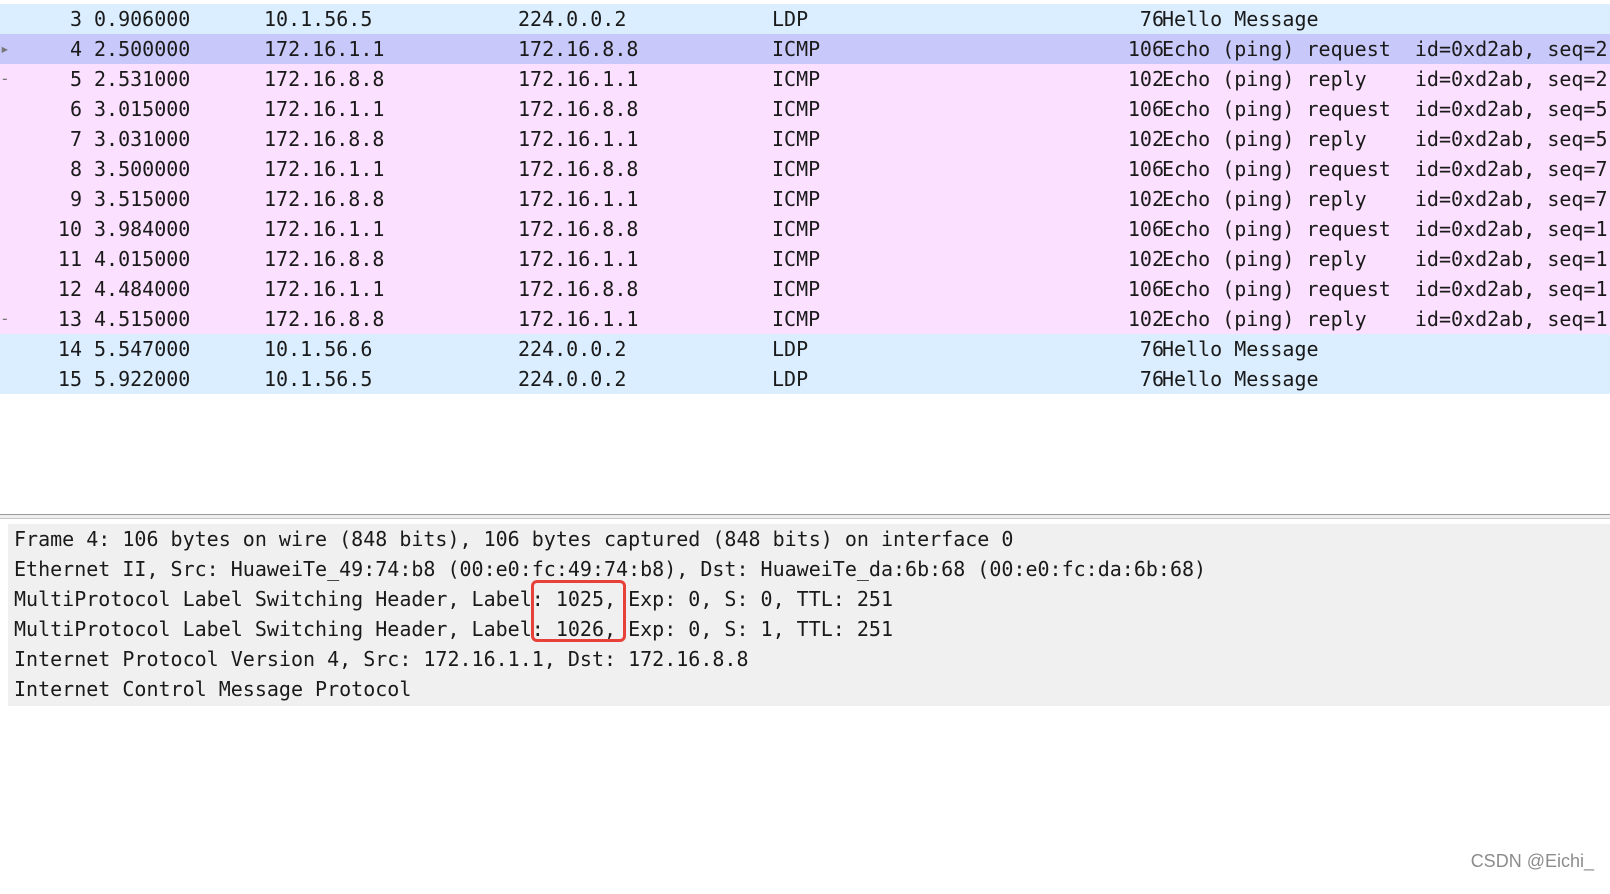 The width and height of the screenshot is (1610, 894). I want to click on packet-no-cell: 5, so click(75, 79).